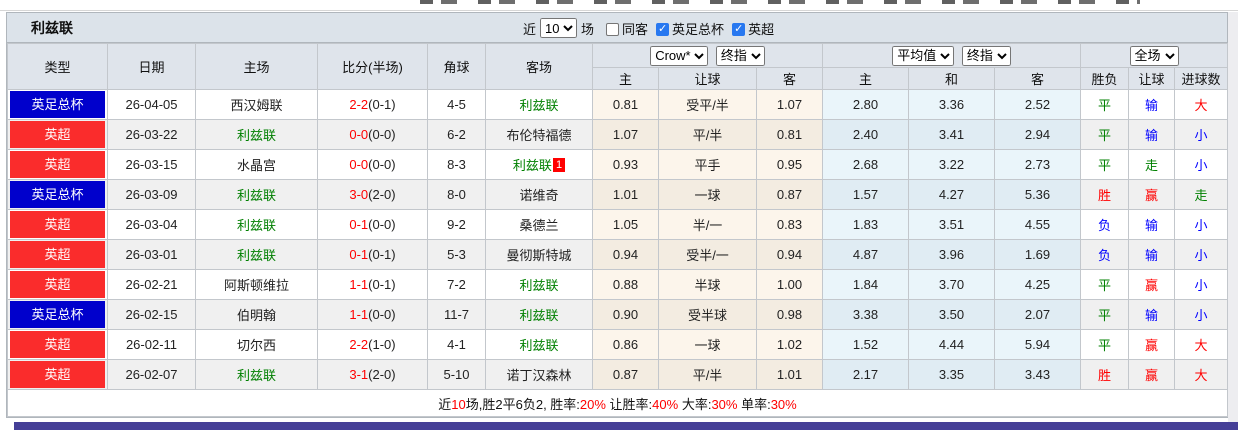 The height and width of the screenshot is (430, 1238). What do you see at coordinates (951, 78) in the screenshot?
I see `sub-col-header-avg-draw: 和` at bounding box center [951, 78].